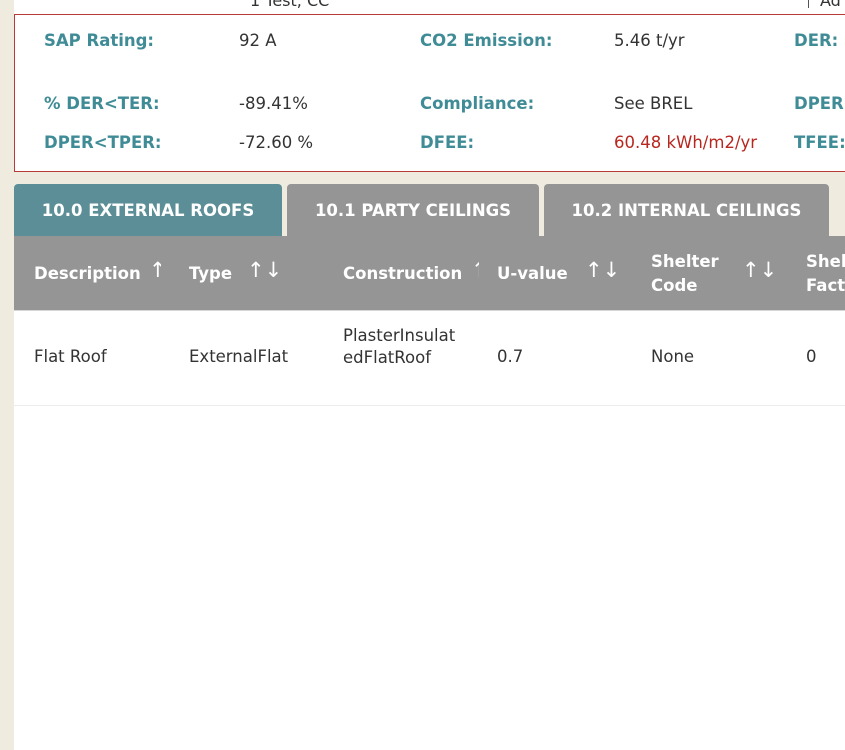  Describe the element at coordinates (649, 40) in the screenshot. I see `co2-emission-value: 5.46 t/yr` at that location.